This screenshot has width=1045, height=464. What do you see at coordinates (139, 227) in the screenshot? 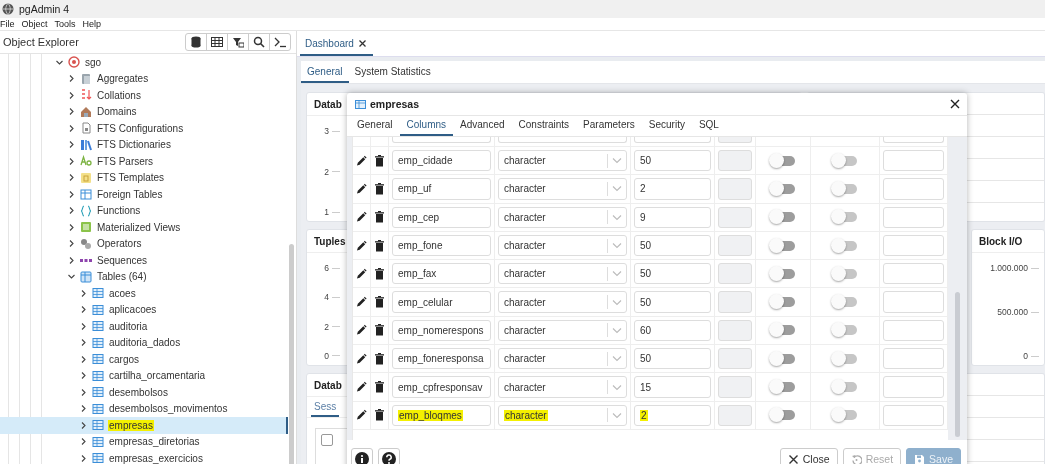
I see `tree-item-label: Materialized Views` at bounding box center [139, 227].